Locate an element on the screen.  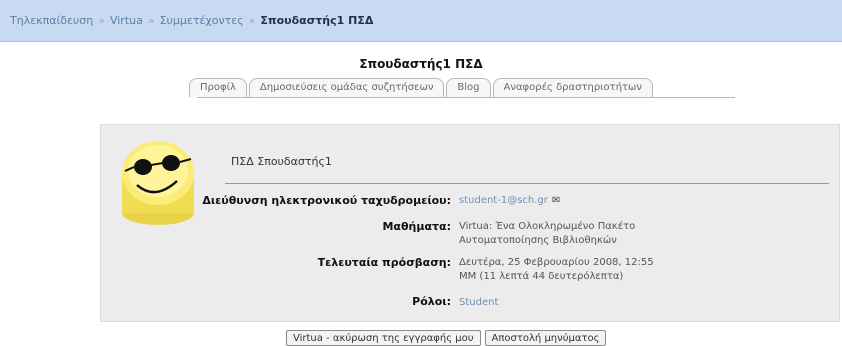
tabs-underline is located at coordinates (466, 97).